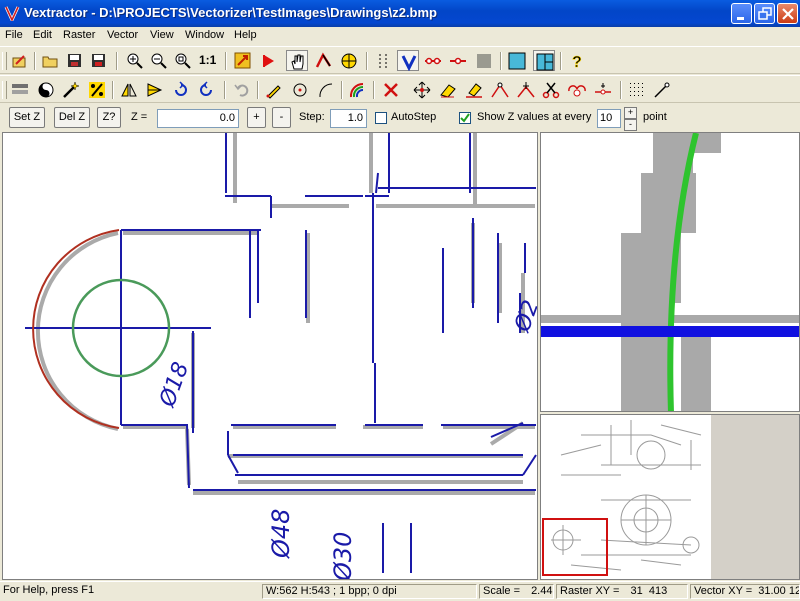 The image size is (800, 601). I want to click on node-add-icon, so click(500, 90).